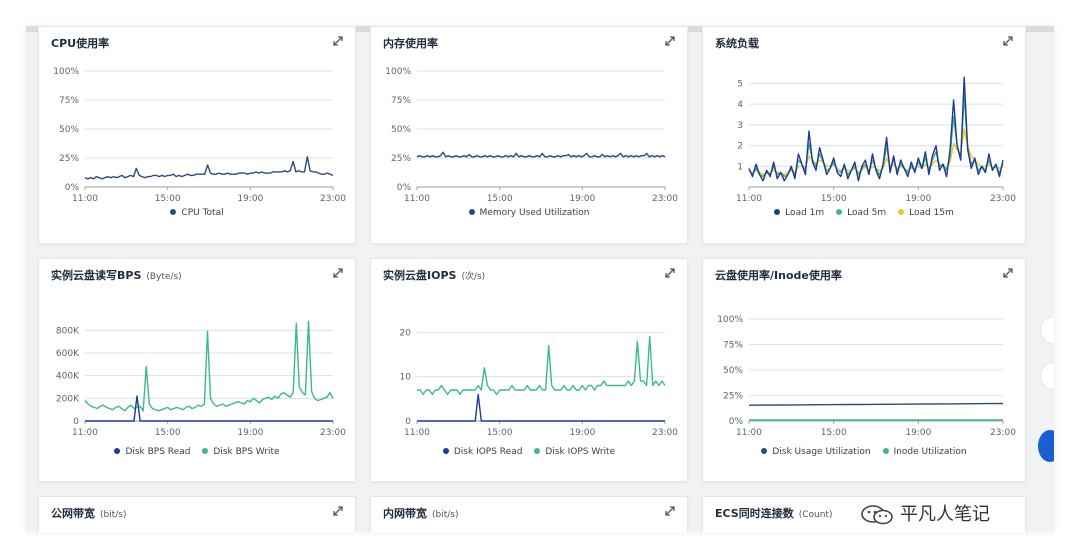 The height and width of the screenshot is (560, 1080). Describe the element at coordinates (930, 452) in the screenshot. I see `legend-label: Inode Utilization` at that location.